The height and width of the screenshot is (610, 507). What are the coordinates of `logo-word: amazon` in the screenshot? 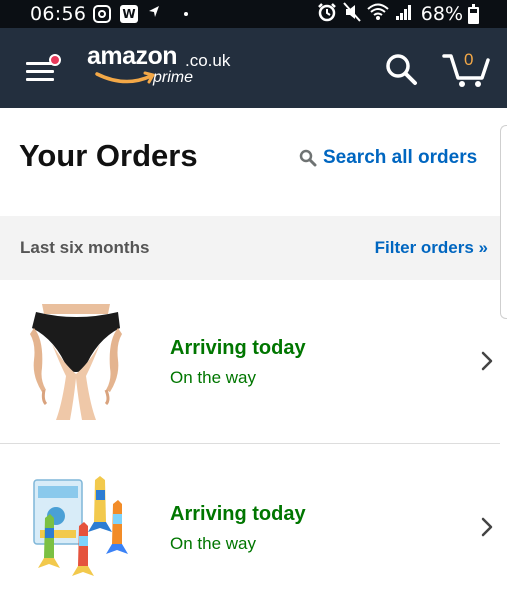 It's located at (132, 56).